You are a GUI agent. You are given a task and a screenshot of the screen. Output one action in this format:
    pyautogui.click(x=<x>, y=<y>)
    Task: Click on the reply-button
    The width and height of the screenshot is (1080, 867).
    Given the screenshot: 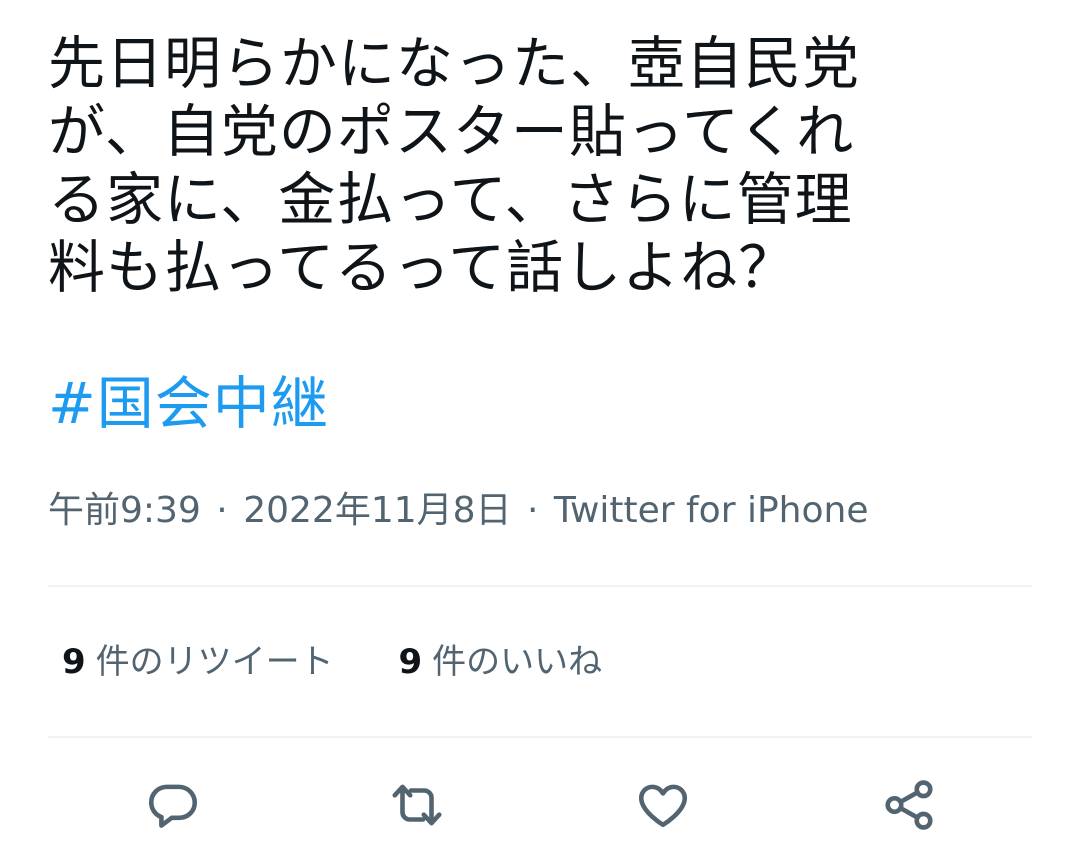 What is the action you would take?
    pyautogui.click(x=173, y=805)
    